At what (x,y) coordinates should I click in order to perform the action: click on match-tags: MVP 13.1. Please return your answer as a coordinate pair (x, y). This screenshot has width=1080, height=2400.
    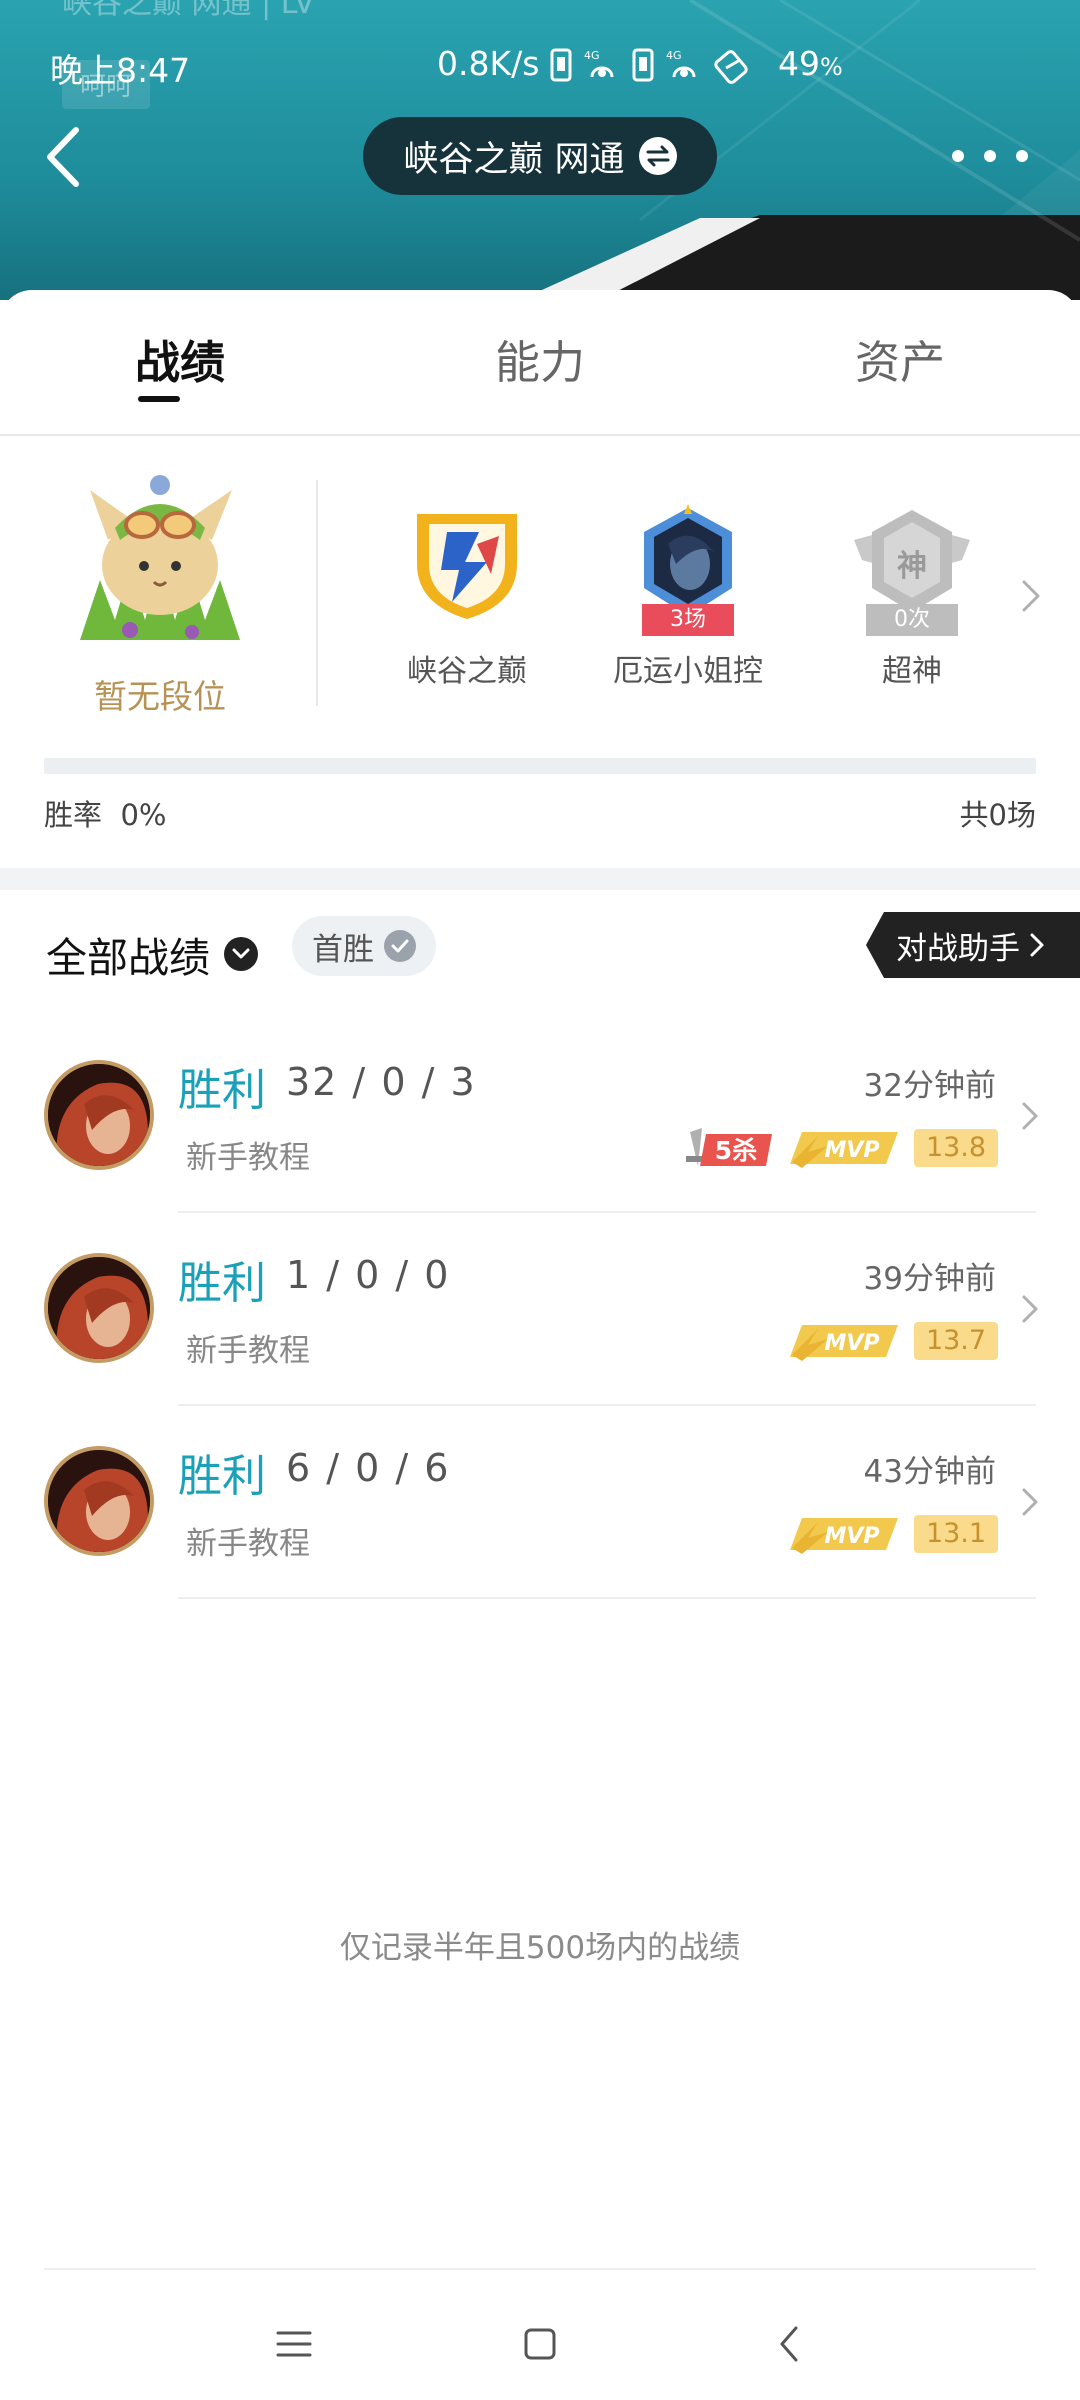
    Looking at the image, I should click on (893, 1534).